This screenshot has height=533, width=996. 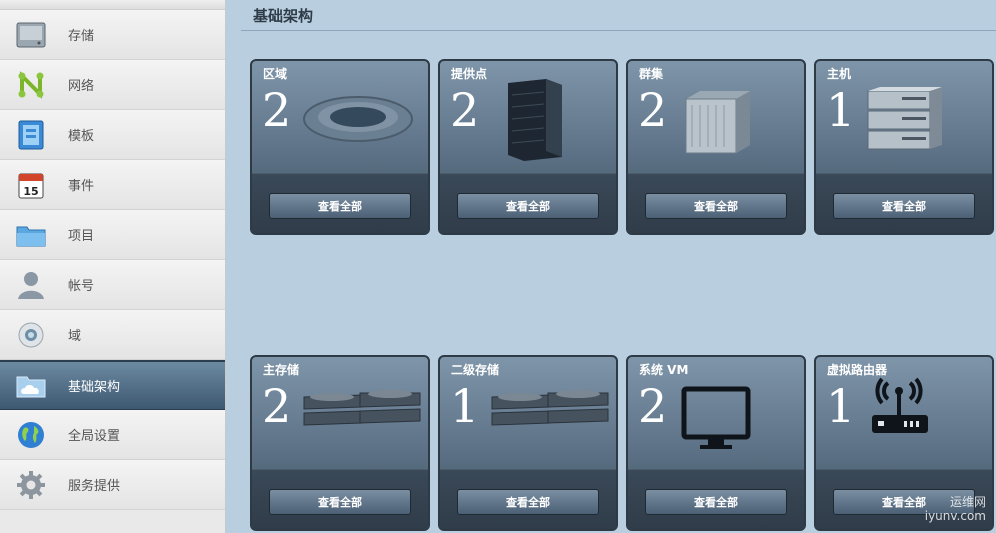 I want to click on folder-icon, so click(x=31, y=235).